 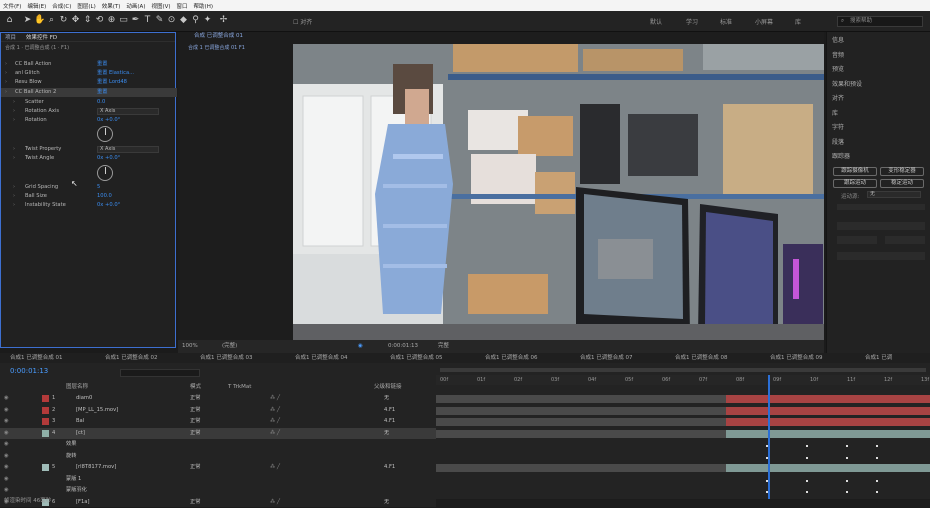 What do you see at coordinates (683, 503) in the screenshot?
I see `timeline-zoom-bar` at bounding box center [683, 503].